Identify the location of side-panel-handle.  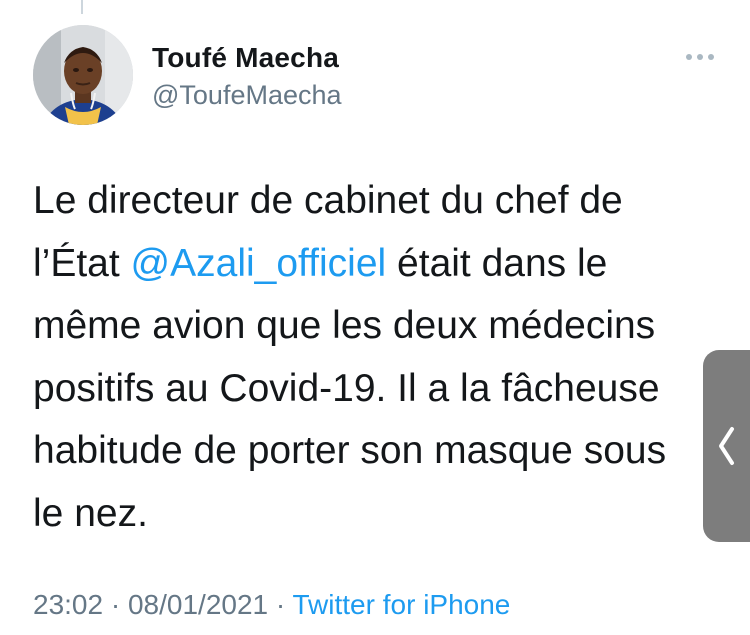
(726, 446).